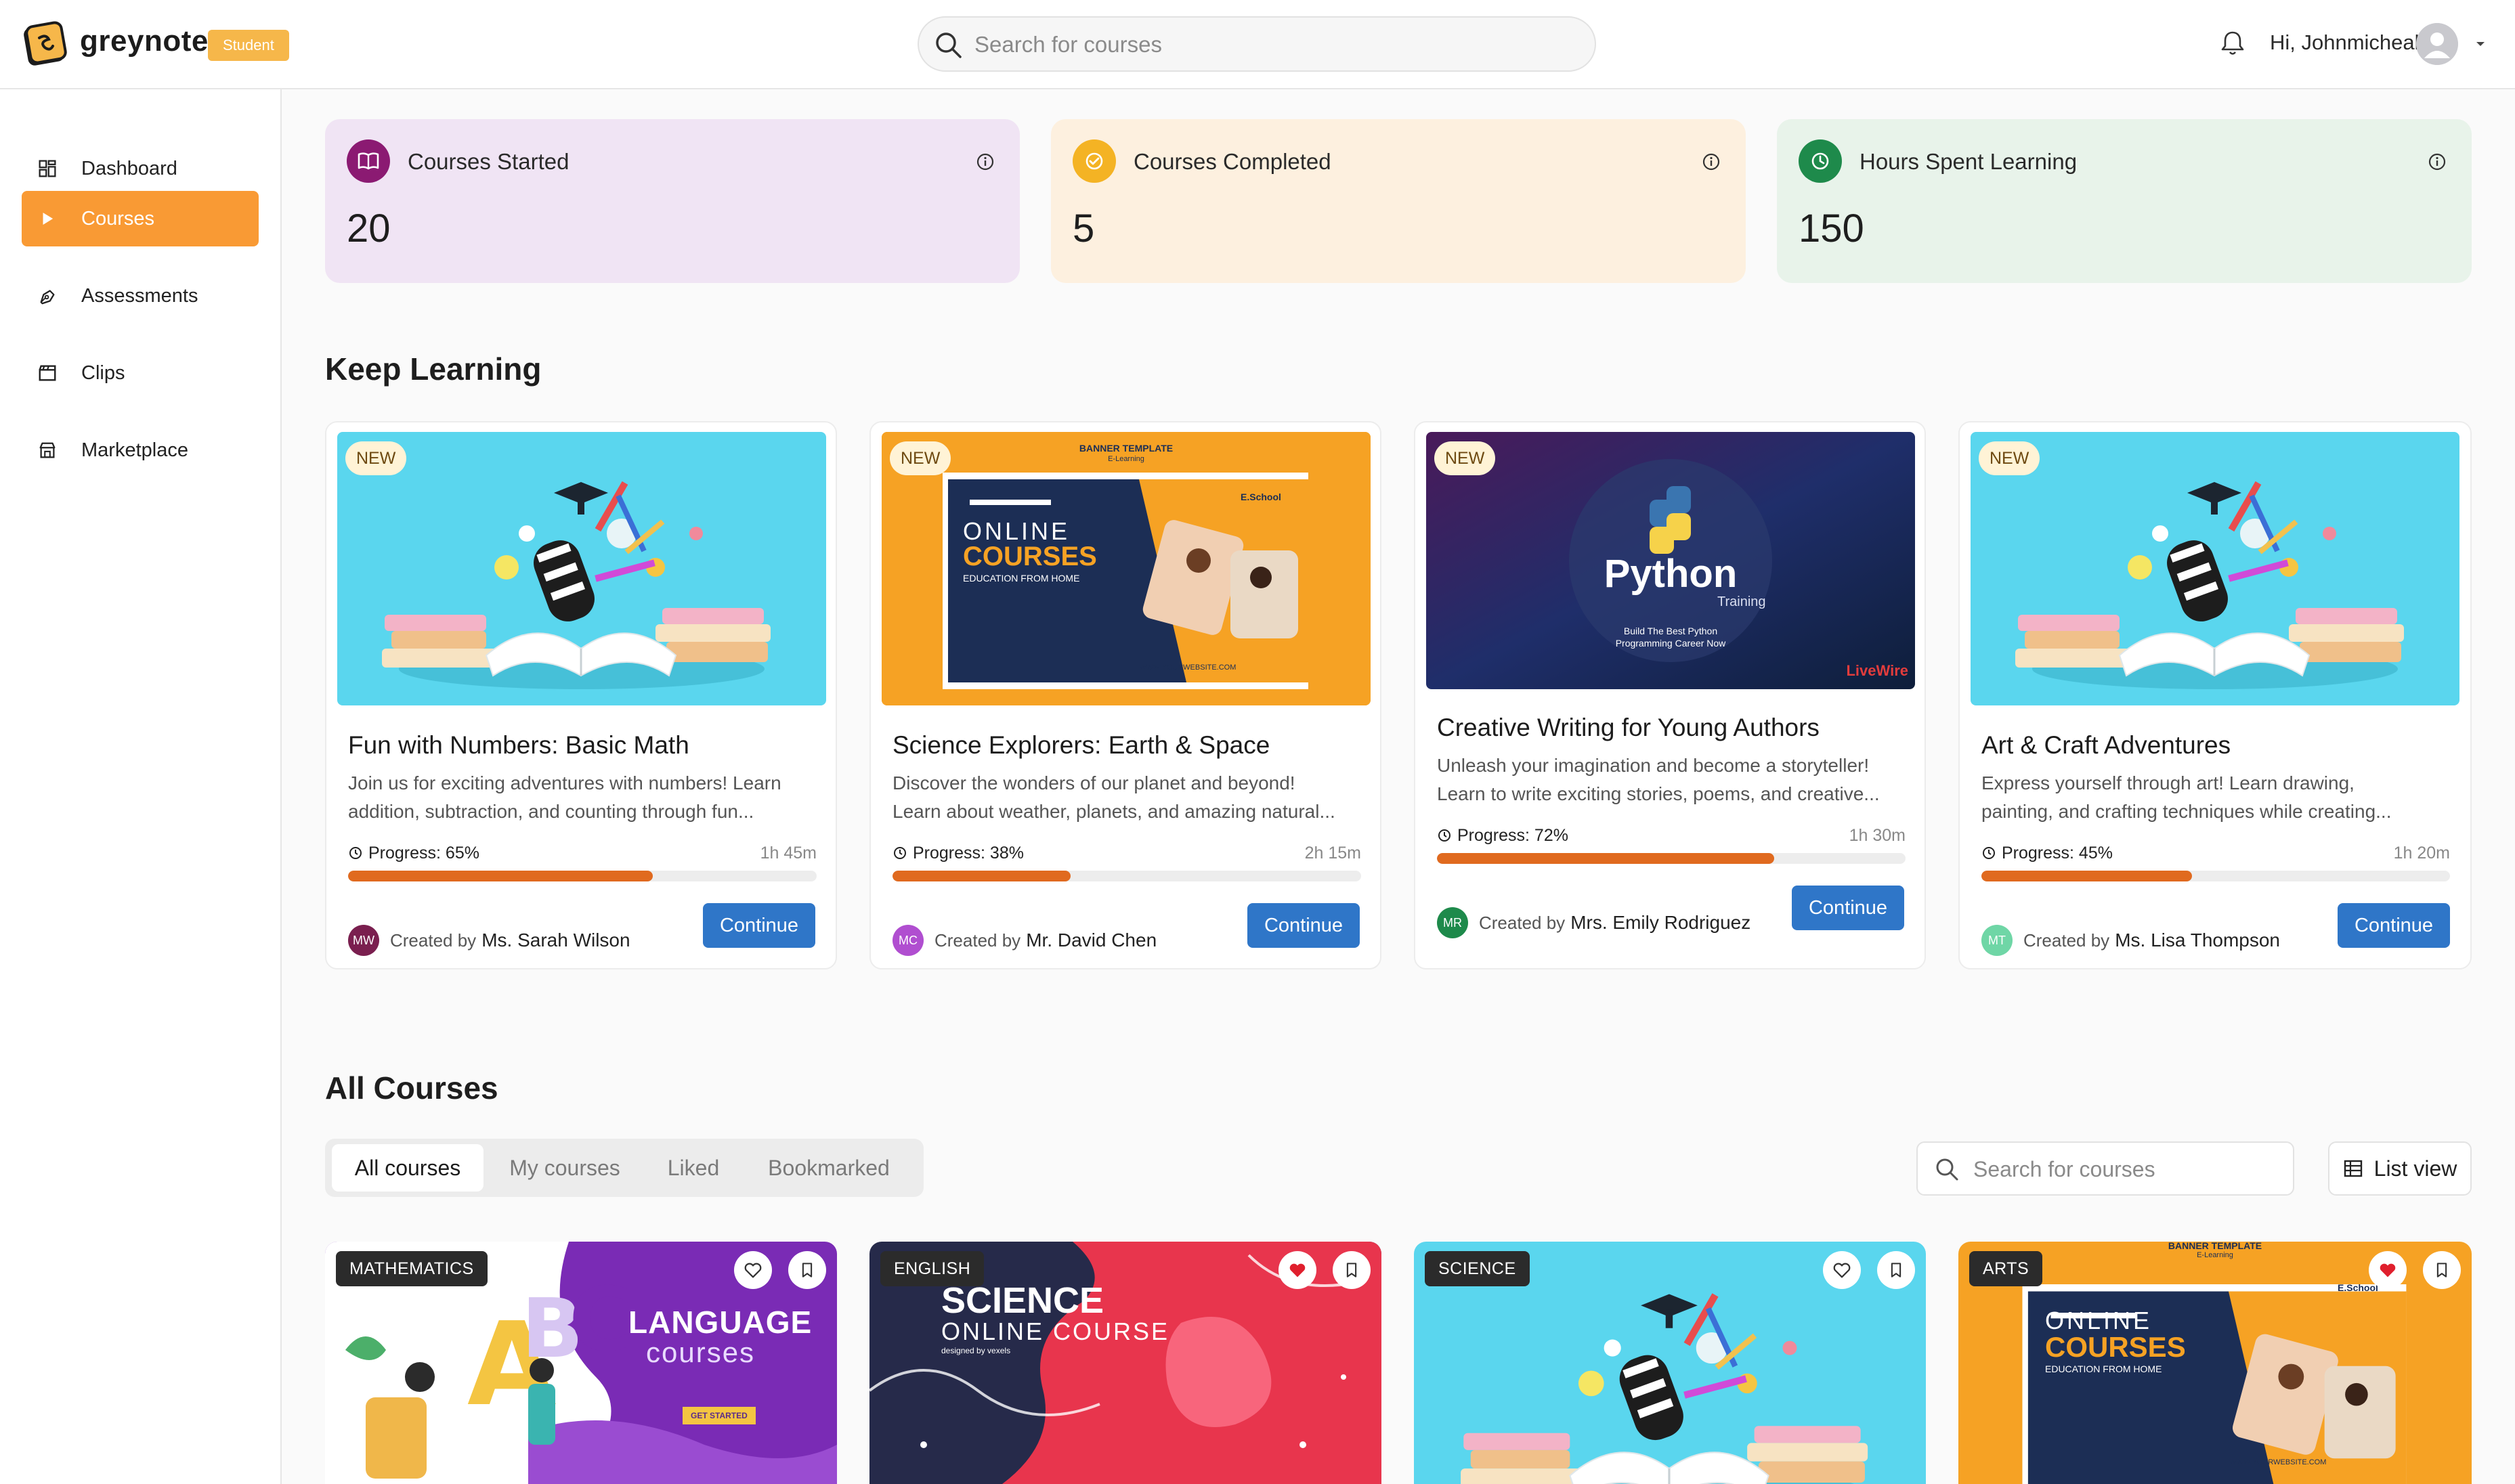 Image resolution: width=2515 pixels, height=1484 pixels. Describe the element at coordinates (412, 1268) in the screenshot. I see `category-badge: MATHEMATICS` at that location.